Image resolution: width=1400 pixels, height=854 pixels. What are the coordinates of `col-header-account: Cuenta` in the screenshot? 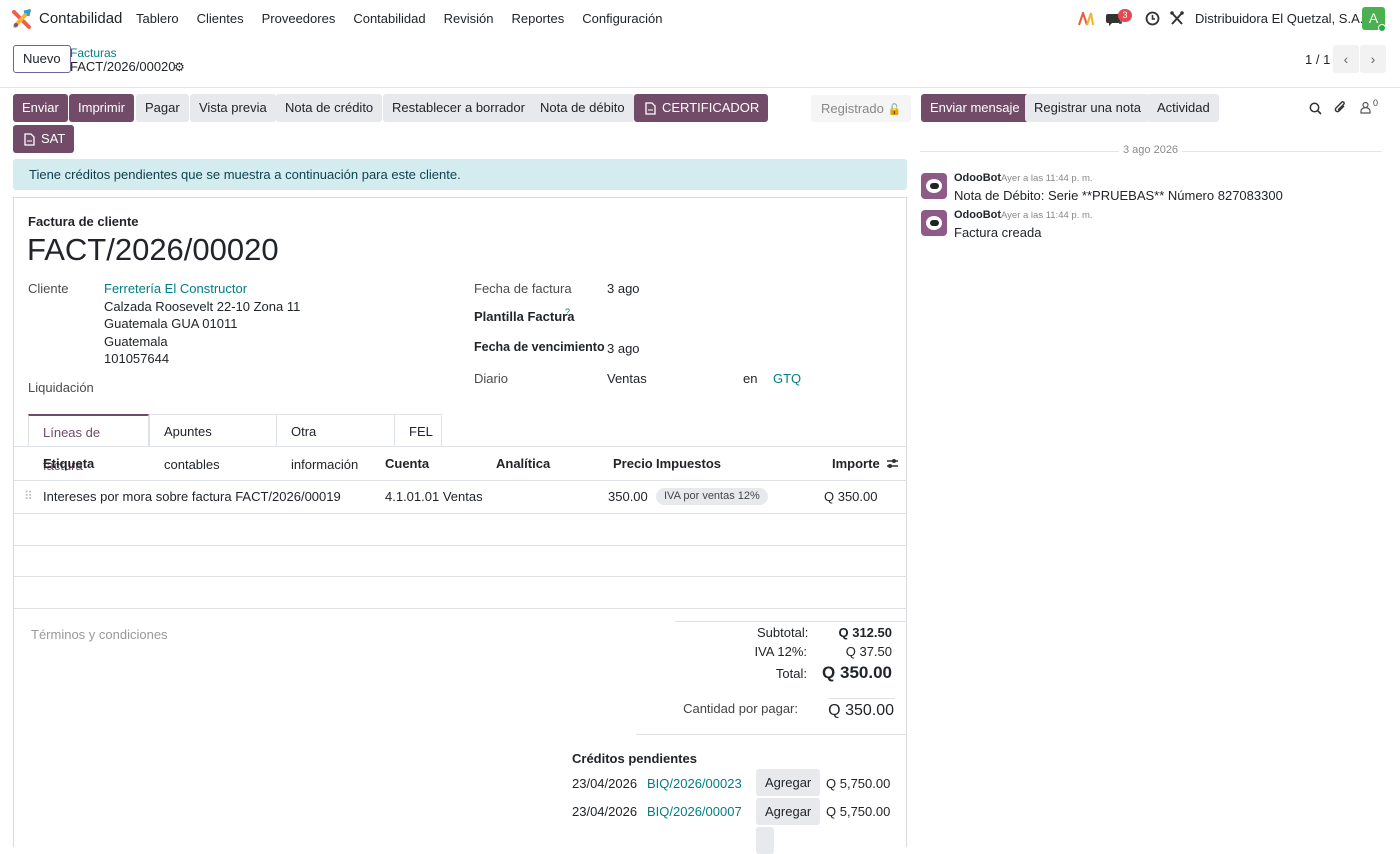 It's located at (407, 463).